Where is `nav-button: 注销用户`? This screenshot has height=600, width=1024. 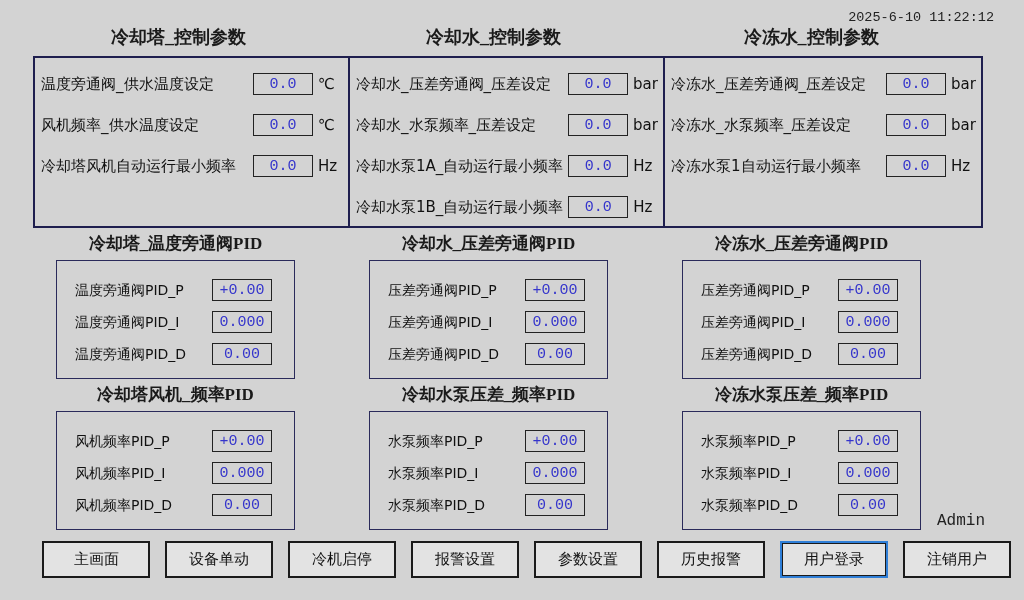 nav-button: 注销用户 is located at coordinates (957, 559).